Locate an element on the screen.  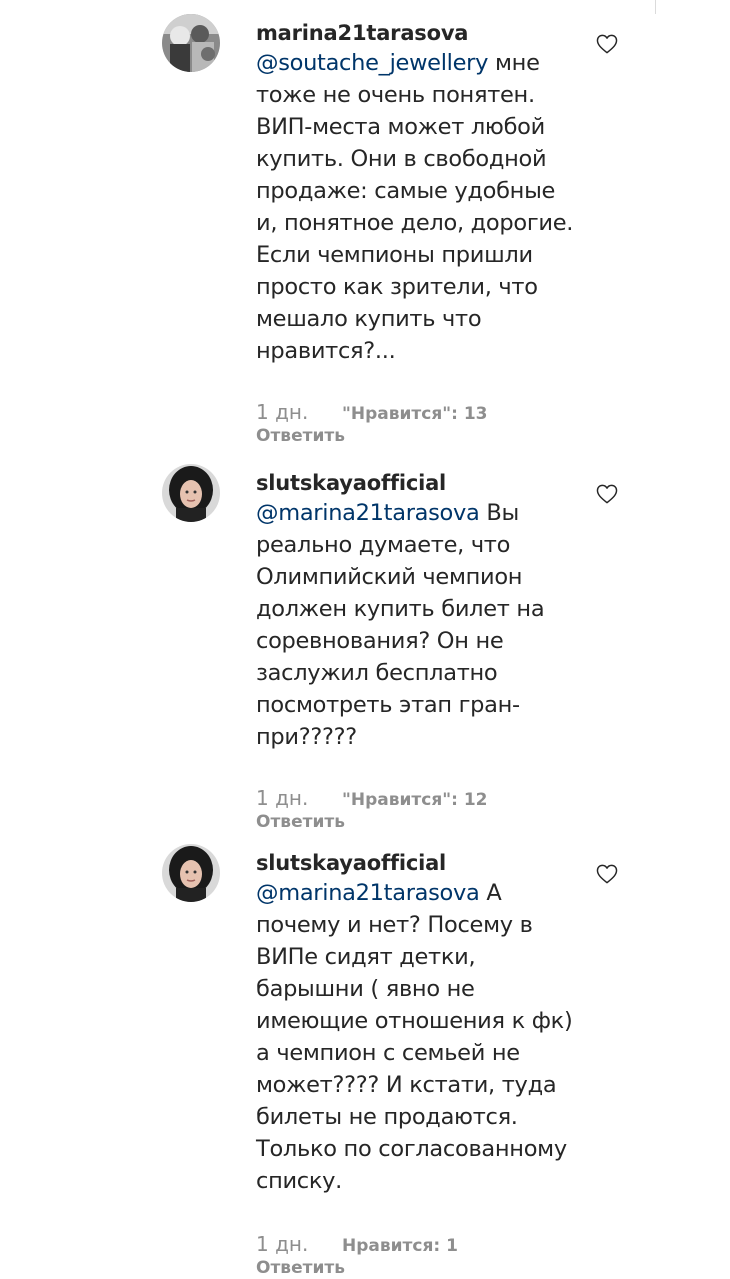
comment-meta: 1 дн. "Нравится": 13 Ответить is located at coordinates (371, 423).